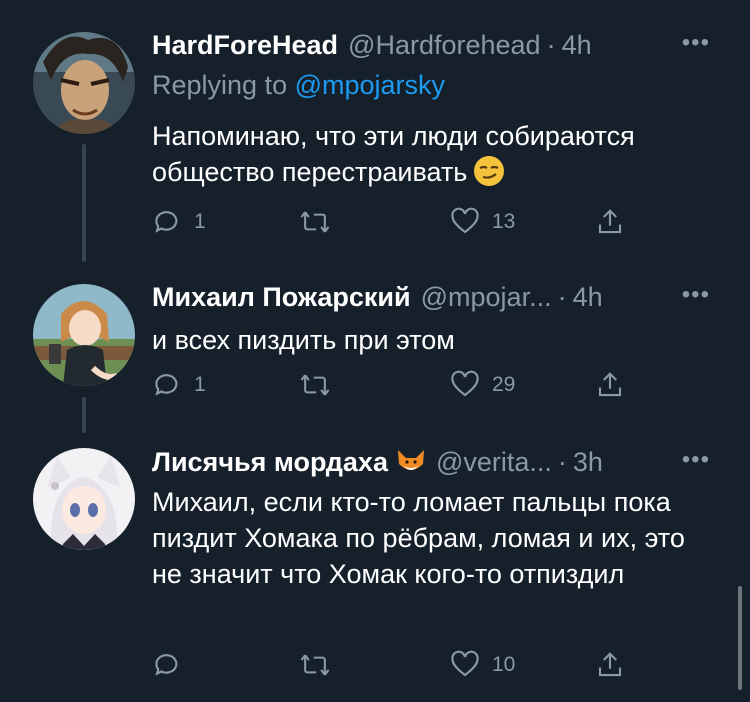  I want to click on tweet-text-content: и всех пиздить при этом, so click(303, 340).